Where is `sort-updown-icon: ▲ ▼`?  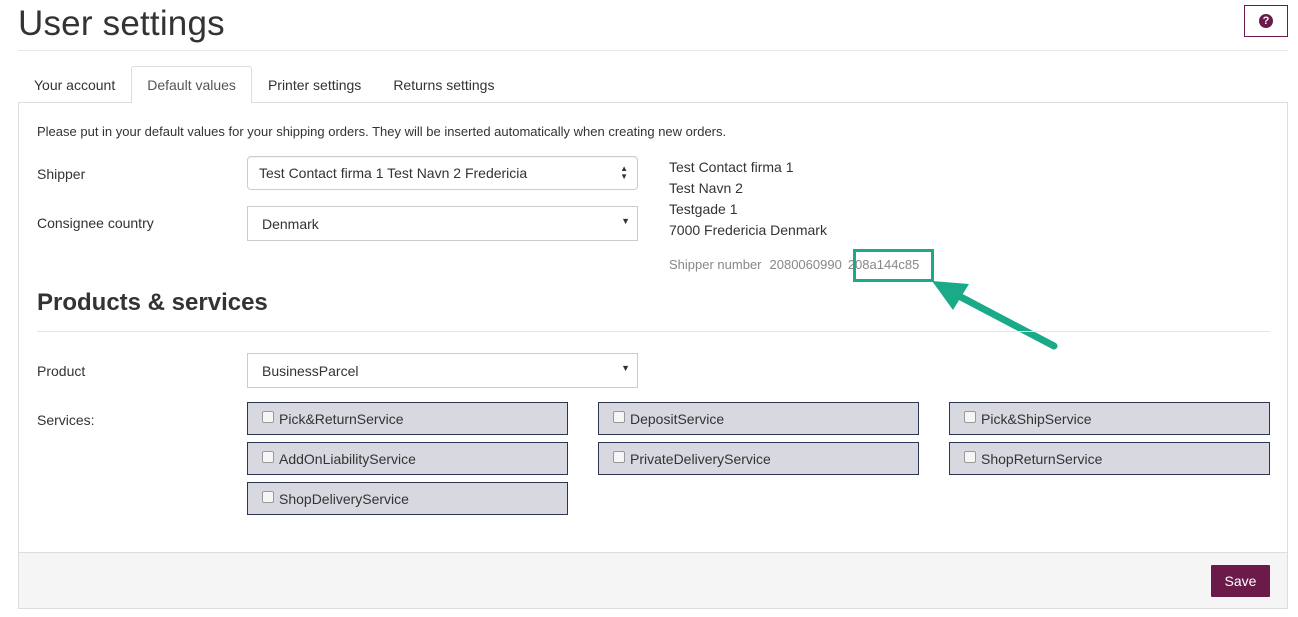 sort-updown-icon: ▲ ▼ is located at coordinates (624, 172).